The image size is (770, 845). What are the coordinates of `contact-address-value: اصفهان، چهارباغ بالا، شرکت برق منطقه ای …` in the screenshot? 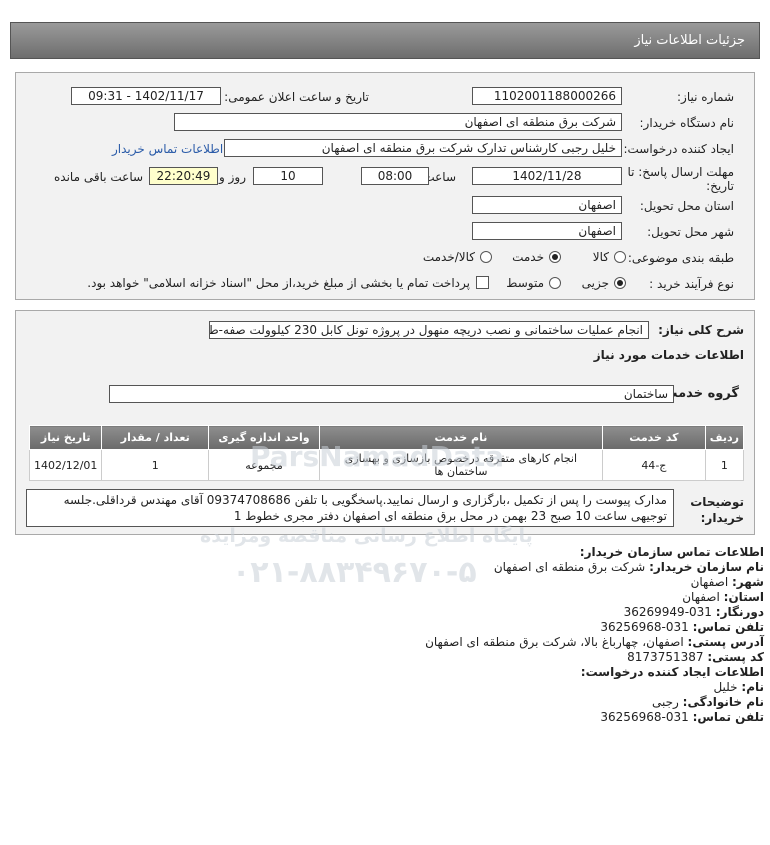 It's located at (554, 642).